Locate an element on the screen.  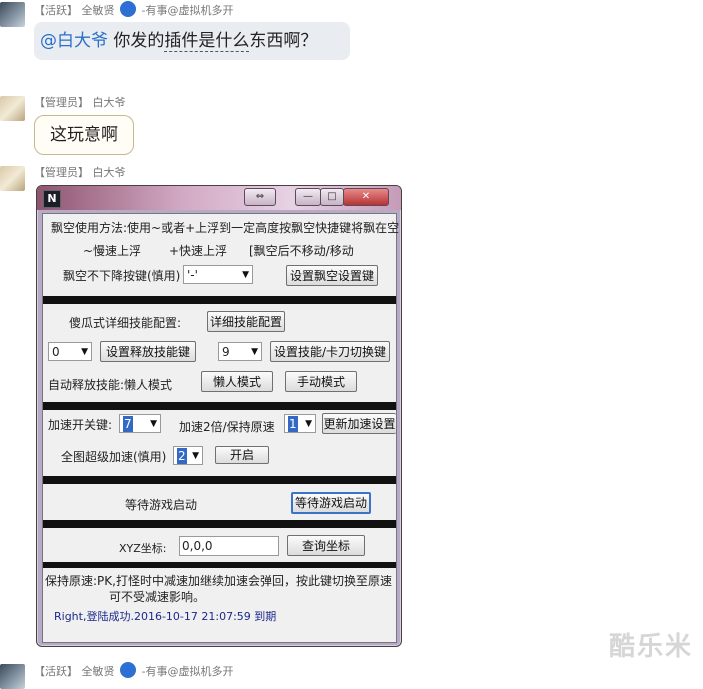
float-hotkey-select: '-' ▼ is located at coordinates (218, 274).